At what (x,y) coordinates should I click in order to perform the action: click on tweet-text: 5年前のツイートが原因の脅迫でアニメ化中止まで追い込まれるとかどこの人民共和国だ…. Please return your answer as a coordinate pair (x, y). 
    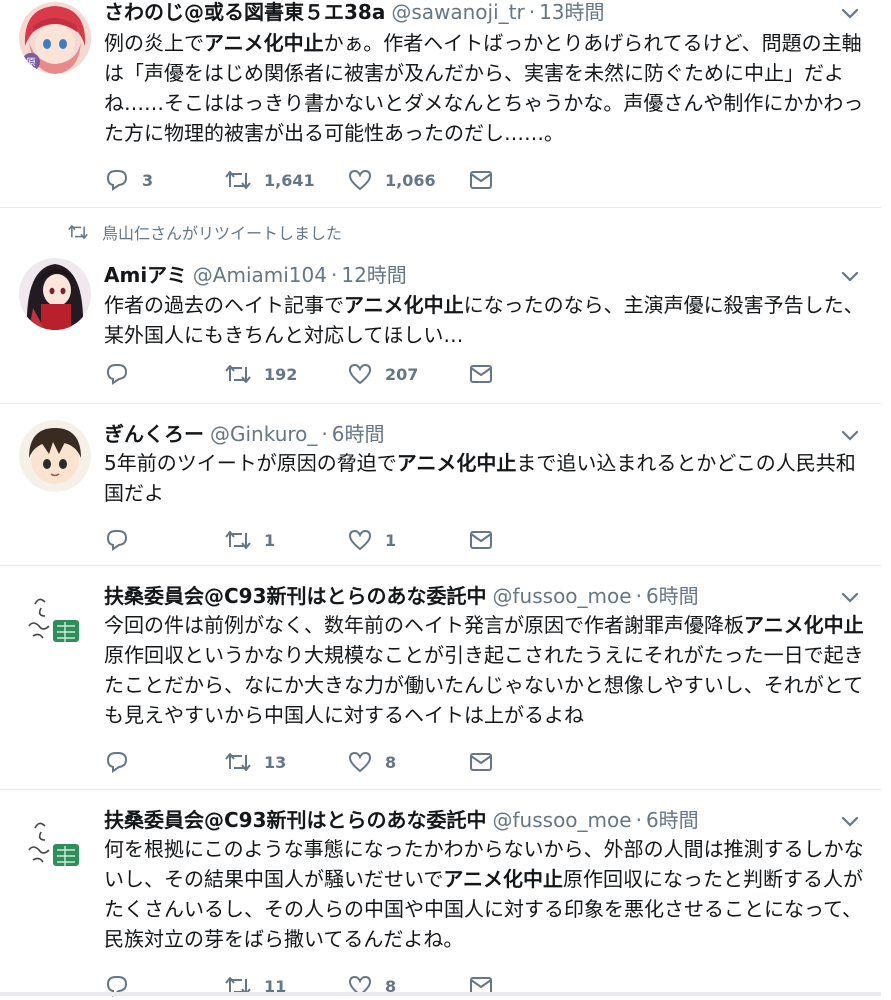
    Looking at the image, I should click on (484, 478).